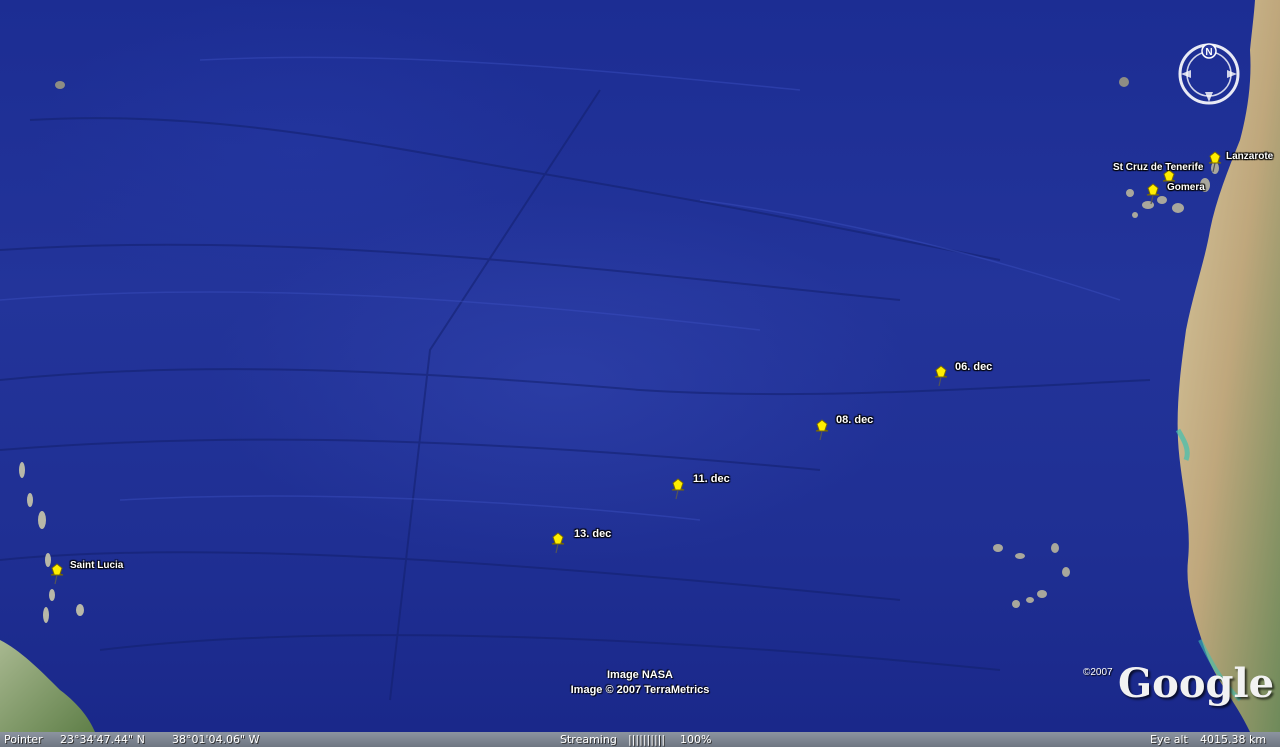  Describe the element at coordinates (1233, 739) in the screenshot. I see `eye-alt-value: 4015.38 km` at that location.